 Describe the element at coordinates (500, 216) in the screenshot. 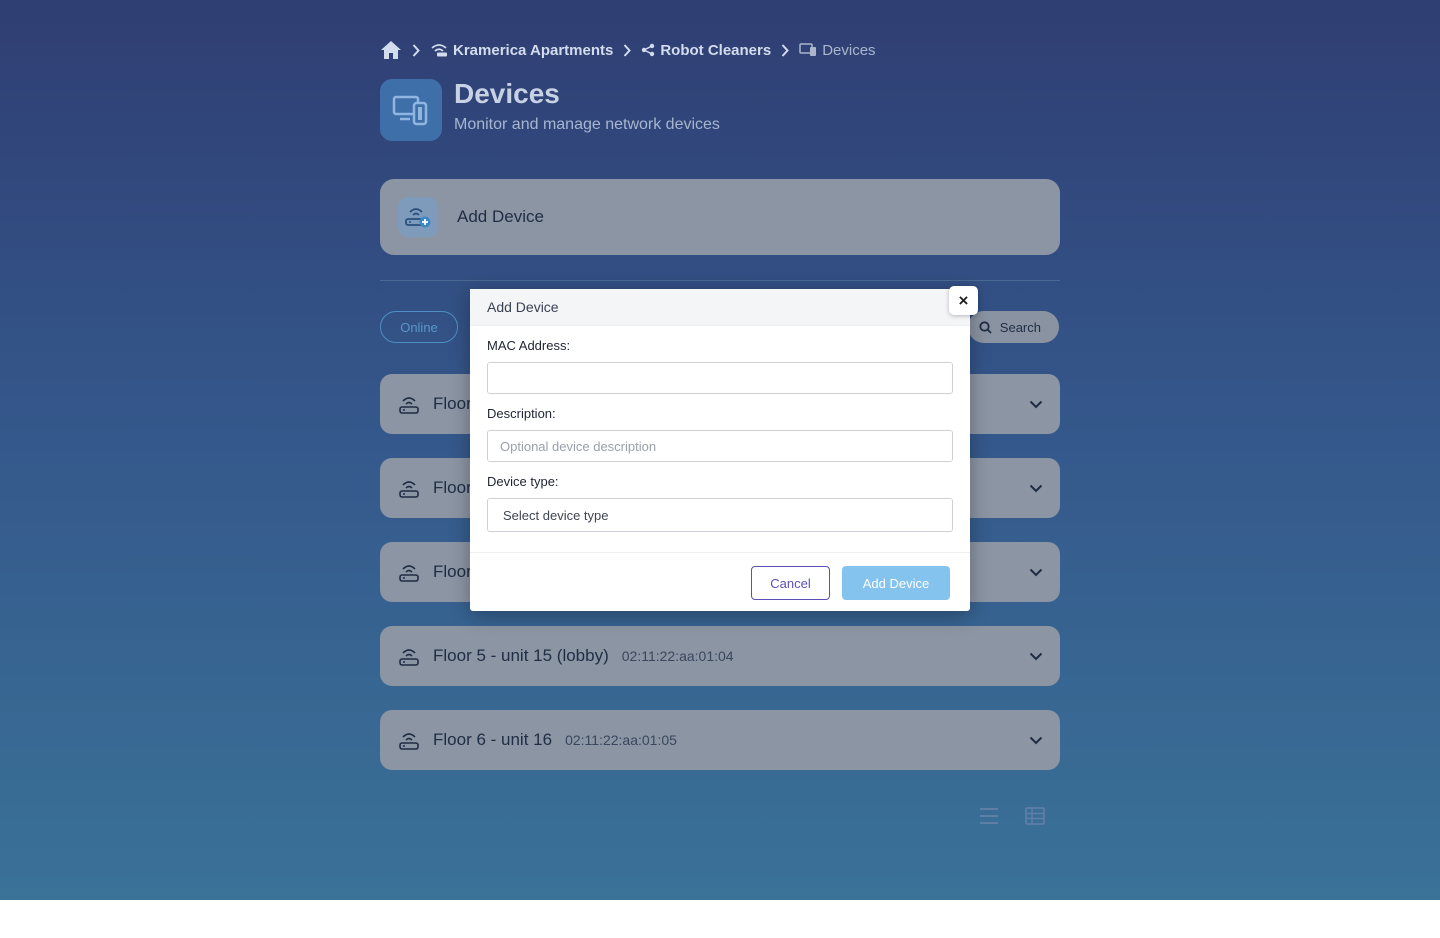

I see `add-device-label: Add Device` at that location.